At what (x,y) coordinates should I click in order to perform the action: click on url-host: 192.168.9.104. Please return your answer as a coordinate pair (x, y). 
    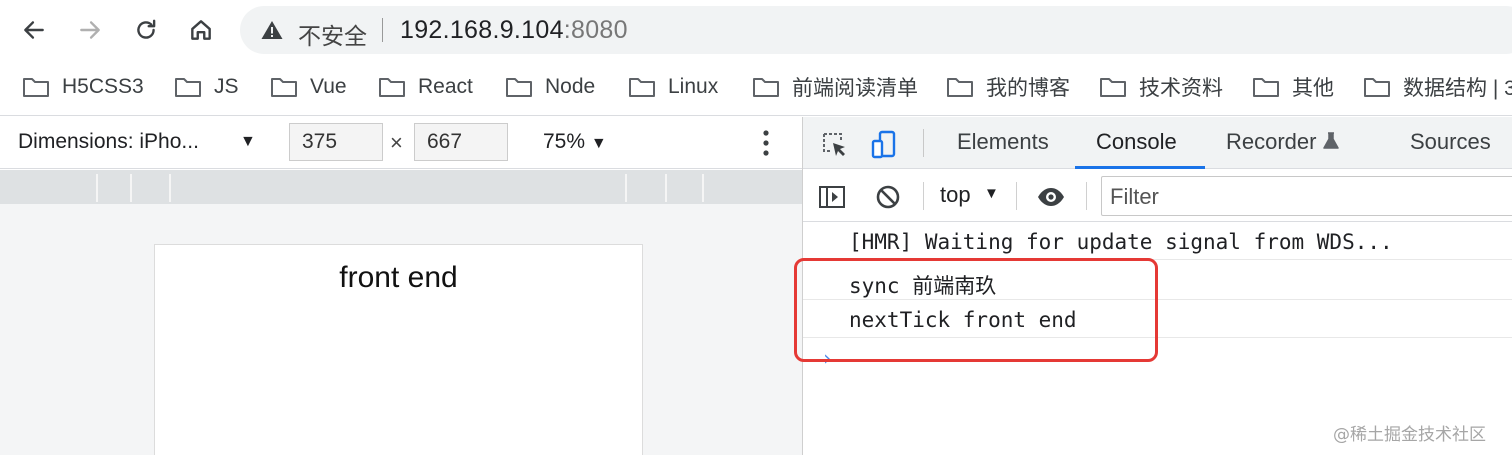
    Looking at the image, I should click on (482, 30).